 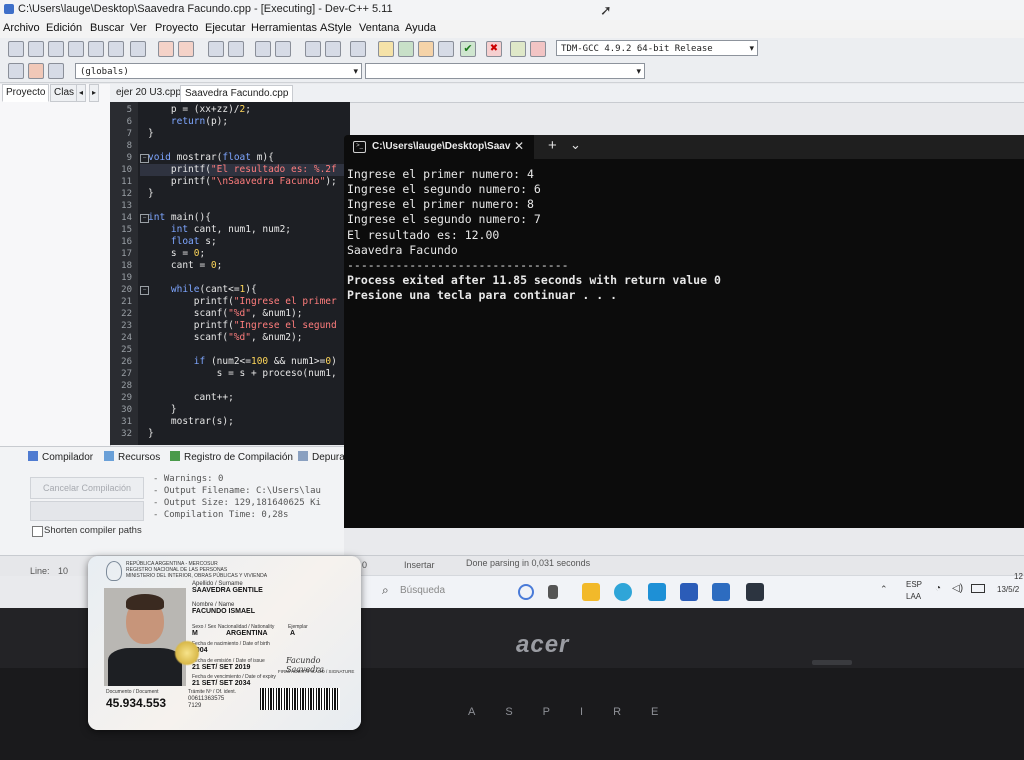 What do you see at coordinates (216, 49) in the screenshot?
I see `find-icon` at bounding box center [216, 49].